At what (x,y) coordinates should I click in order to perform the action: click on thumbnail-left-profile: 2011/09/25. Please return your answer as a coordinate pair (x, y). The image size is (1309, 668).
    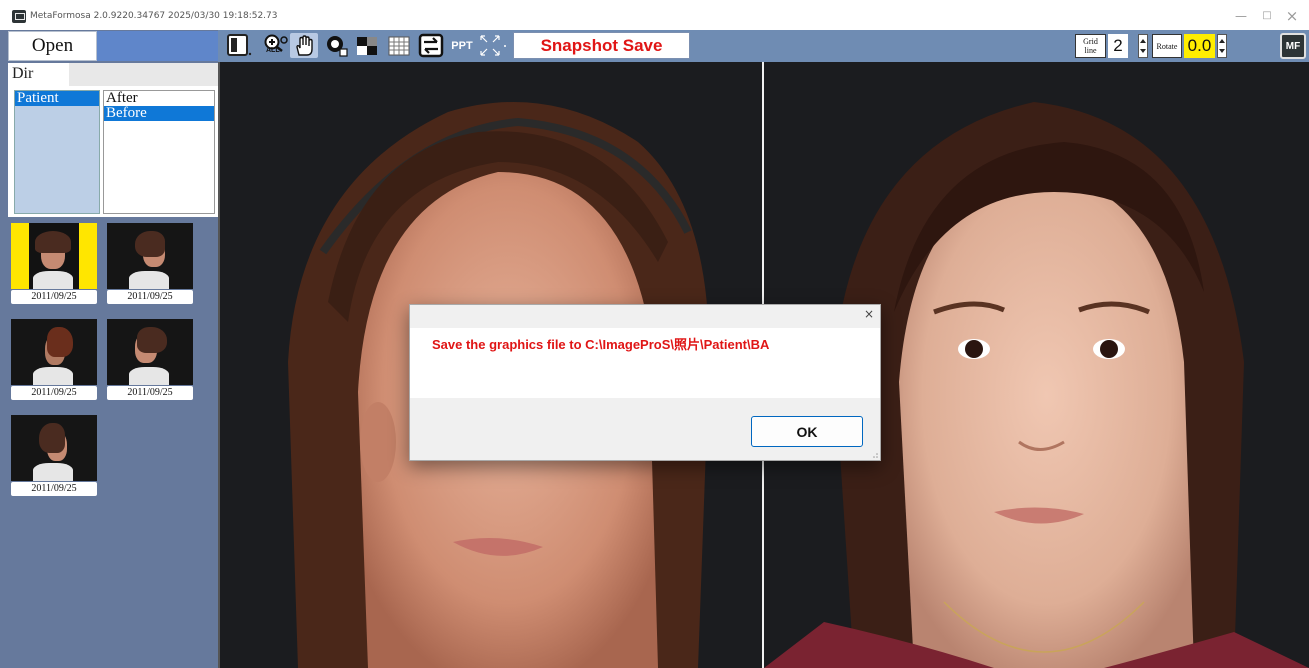
    Looking at the image, I should click on (54, 360).